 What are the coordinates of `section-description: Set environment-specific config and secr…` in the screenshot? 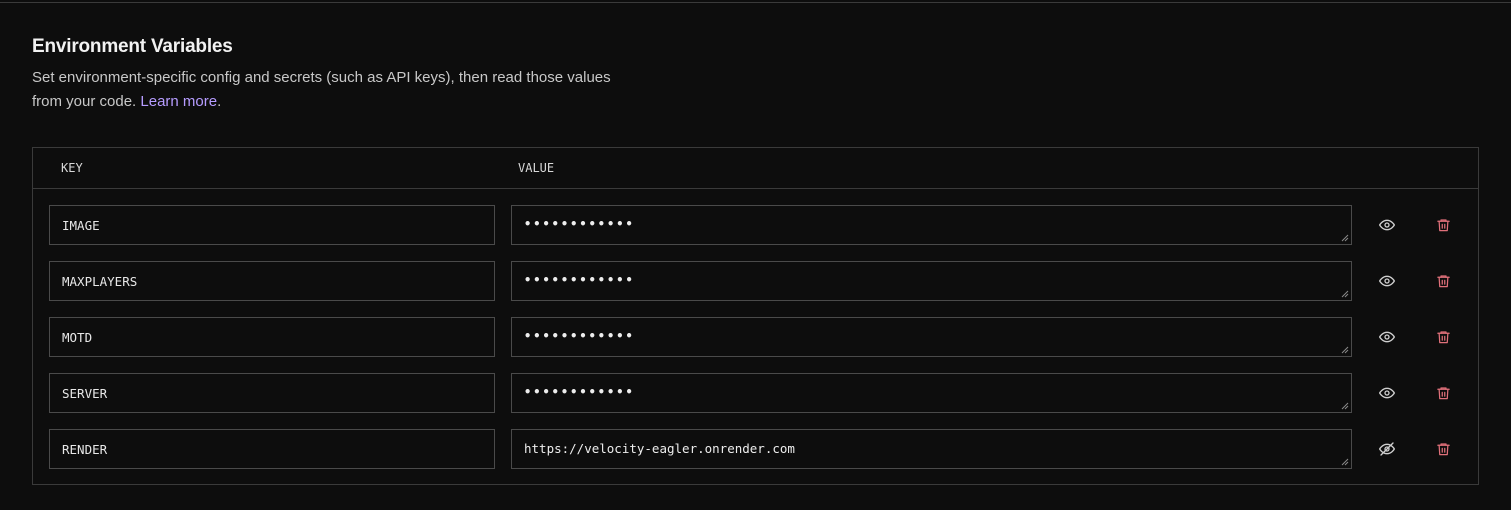 It's located at (322, 90).